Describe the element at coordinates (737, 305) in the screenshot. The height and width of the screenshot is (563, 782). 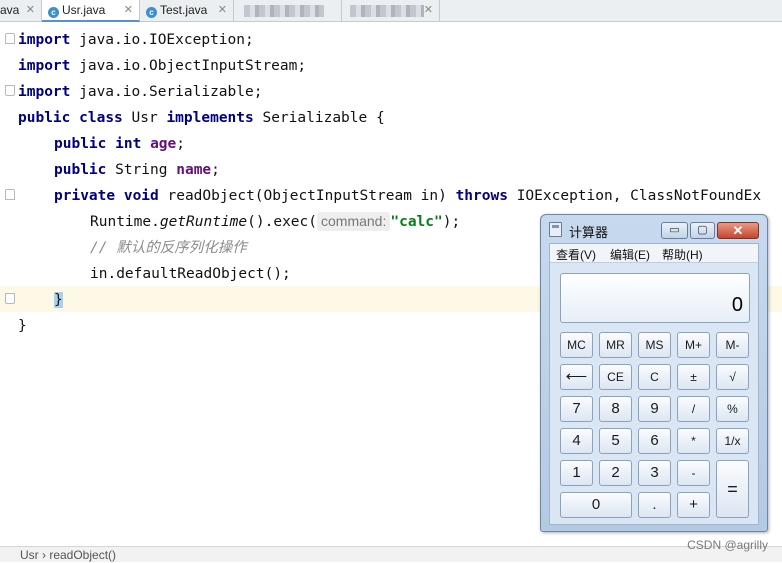
I see `display-value: 0` at that location.